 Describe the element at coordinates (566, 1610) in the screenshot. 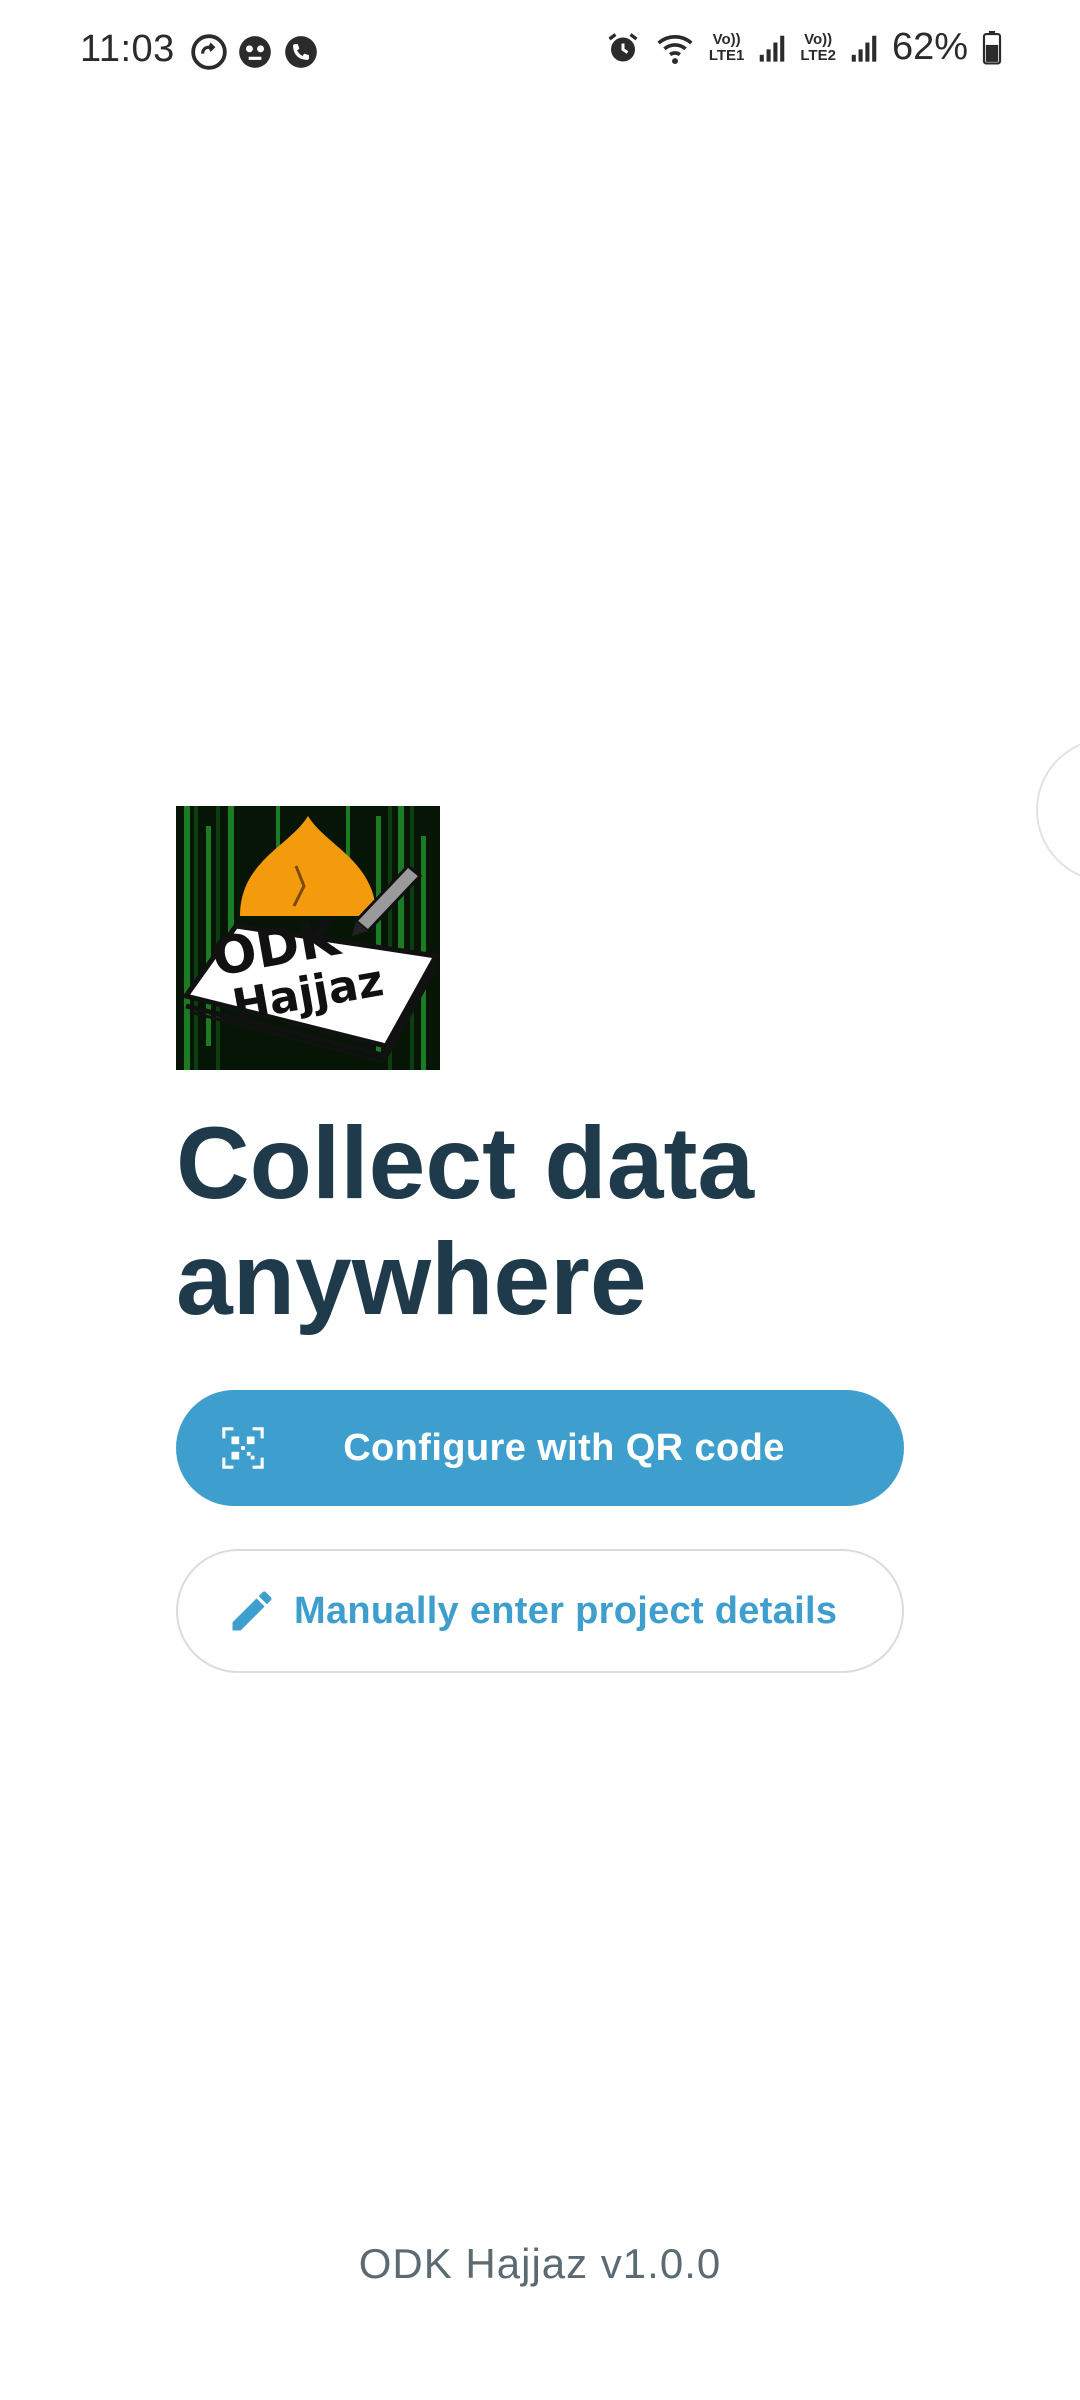

I see `manual-entry-label: Manually enter project details` at that location.